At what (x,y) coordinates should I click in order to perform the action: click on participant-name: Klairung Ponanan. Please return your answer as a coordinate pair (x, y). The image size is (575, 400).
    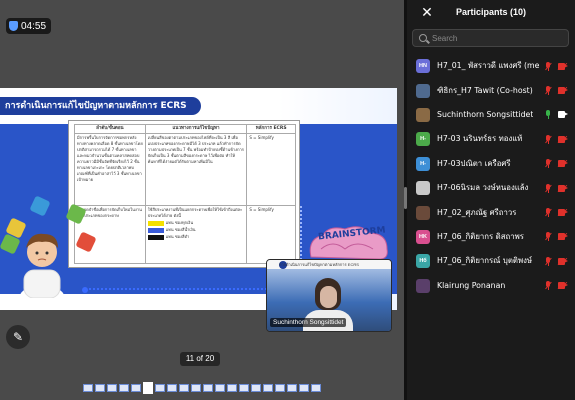
    Looking at the image, I should click on (471, 286).